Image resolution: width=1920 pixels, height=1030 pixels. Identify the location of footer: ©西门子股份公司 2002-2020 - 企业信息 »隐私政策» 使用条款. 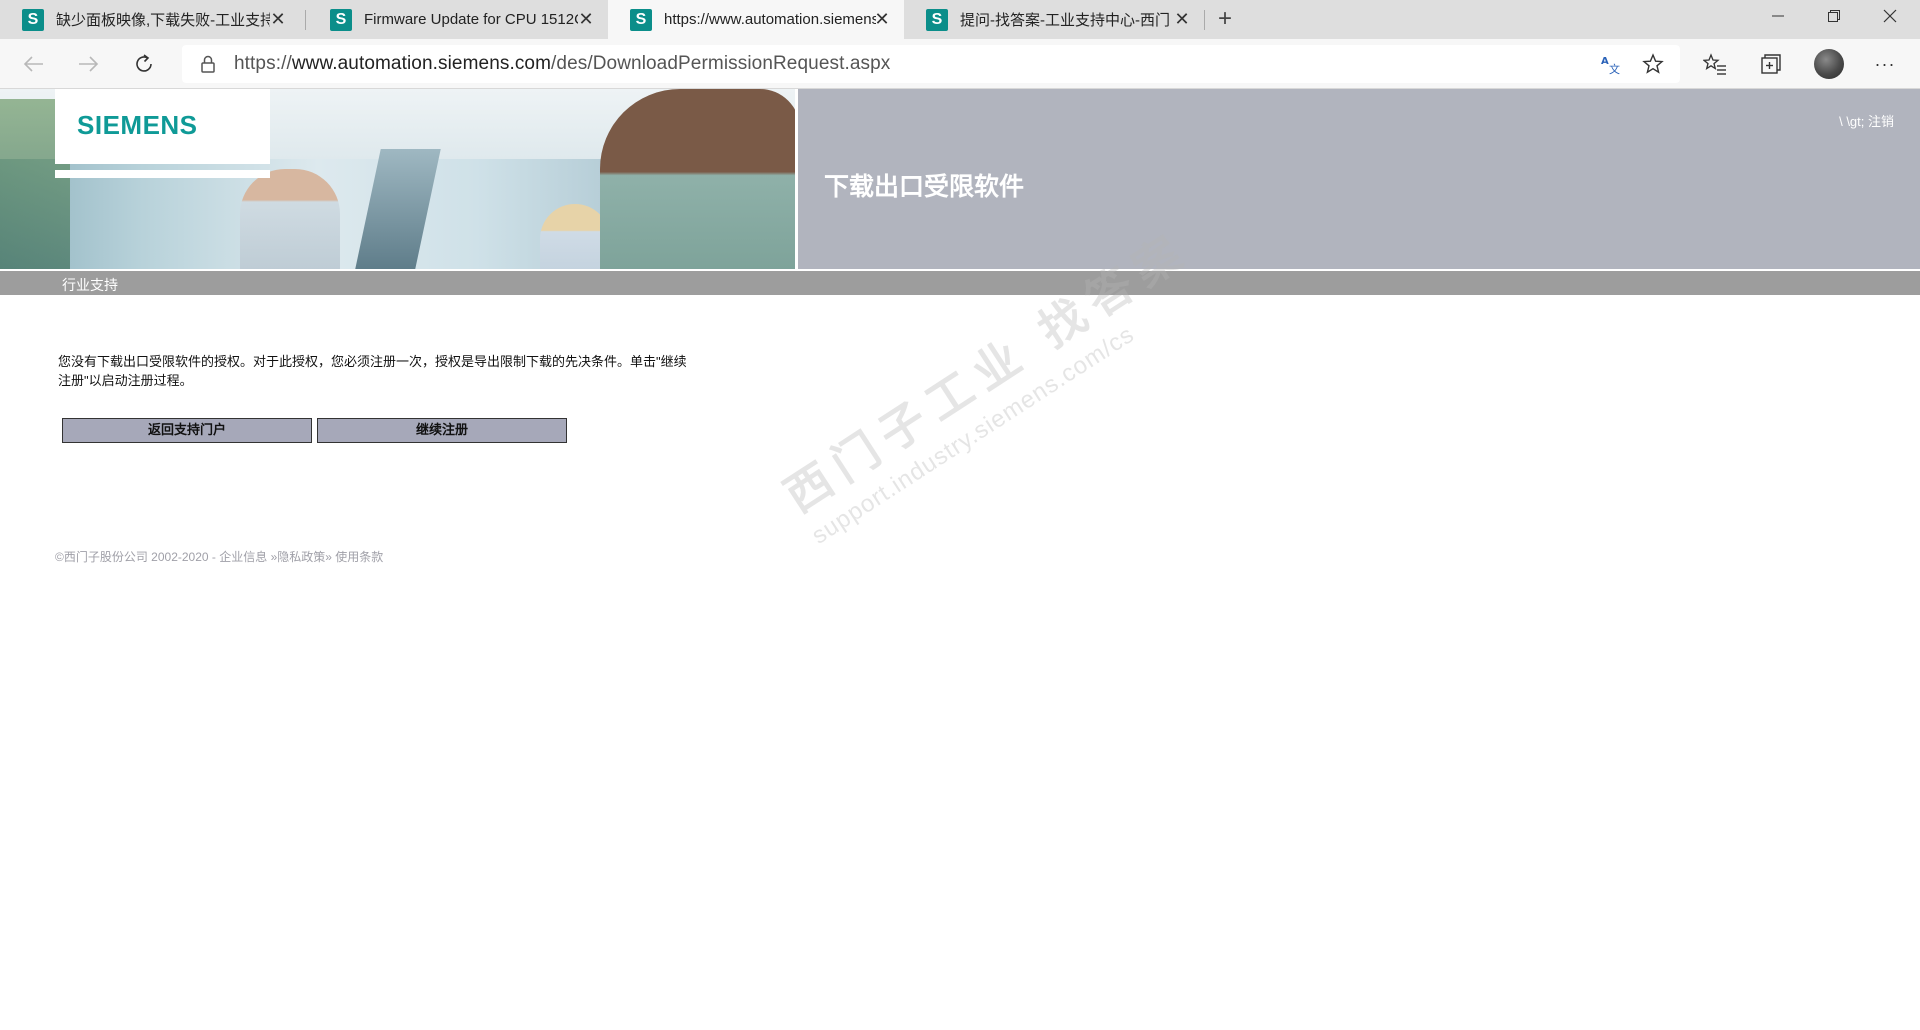
(219, 556).